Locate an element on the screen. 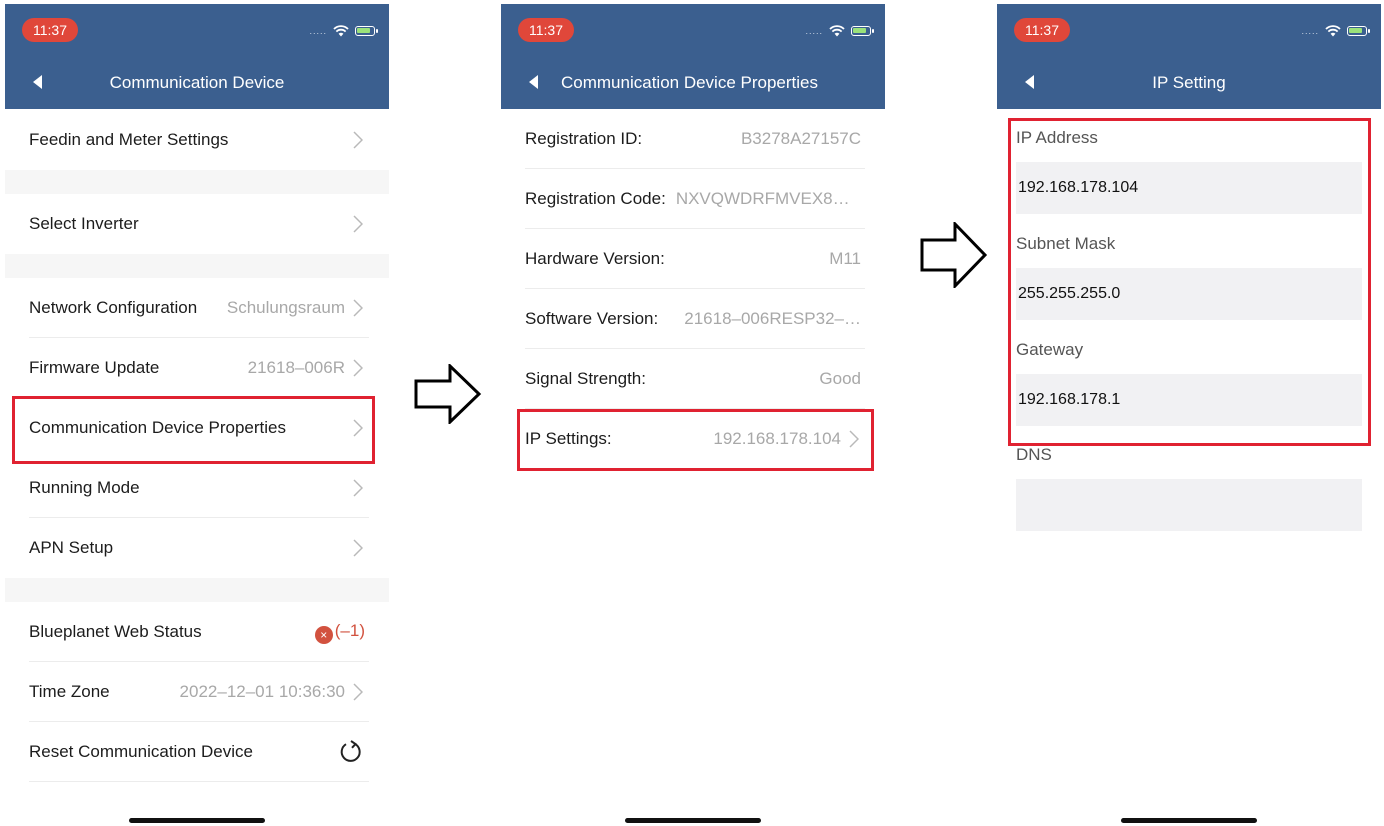 This screenshot has height=826, width=1384. subnet-mask-input: 255.255.255.0 is located at coordinates (1189, 294).